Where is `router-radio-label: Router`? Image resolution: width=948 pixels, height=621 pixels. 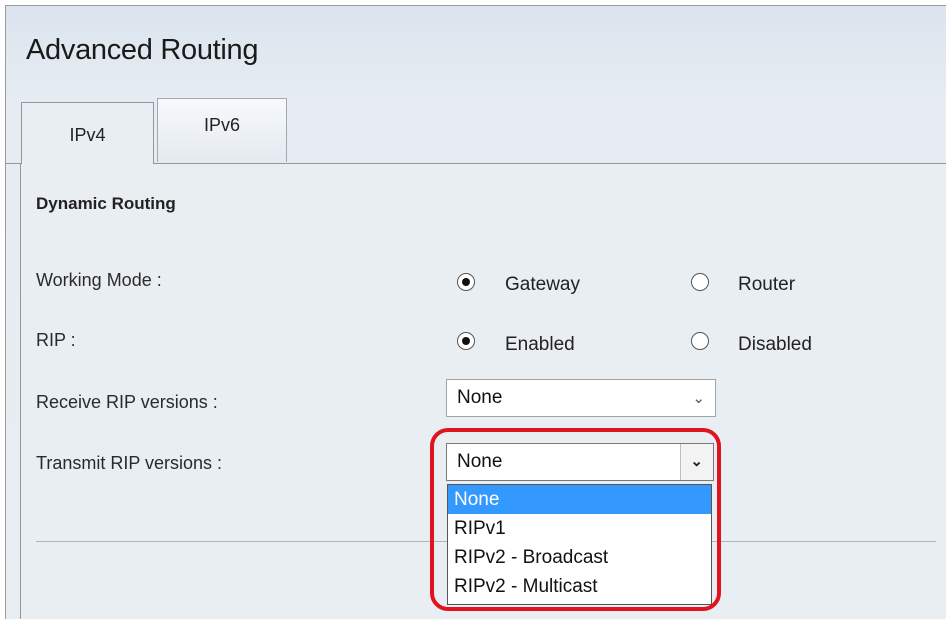 router-radio-label: Router is located at coordinates (766, 285).